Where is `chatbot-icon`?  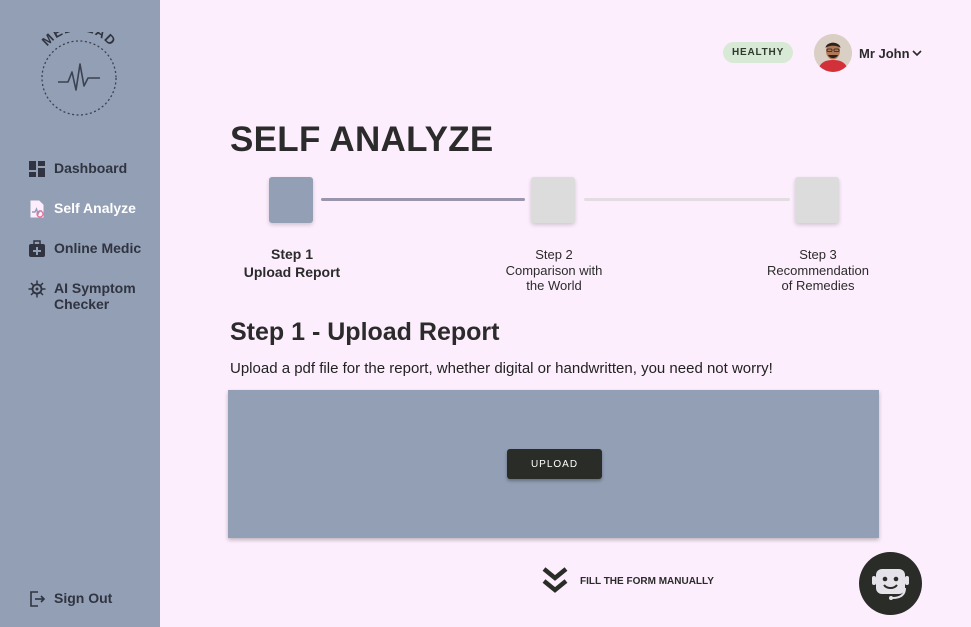
chatbot-icon is located at coordinates (890, 584).